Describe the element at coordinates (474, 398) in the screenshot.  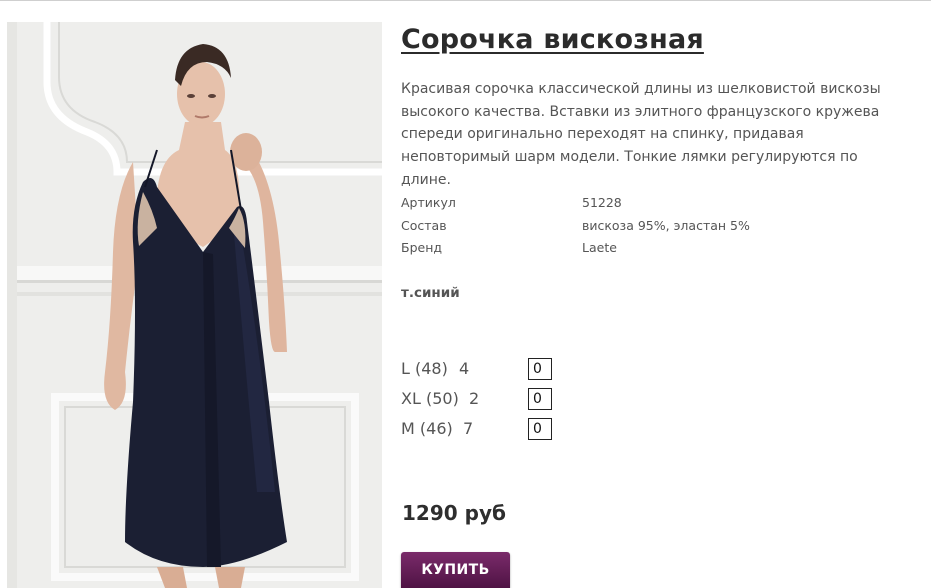
I see `size-stock: 2` at that location.